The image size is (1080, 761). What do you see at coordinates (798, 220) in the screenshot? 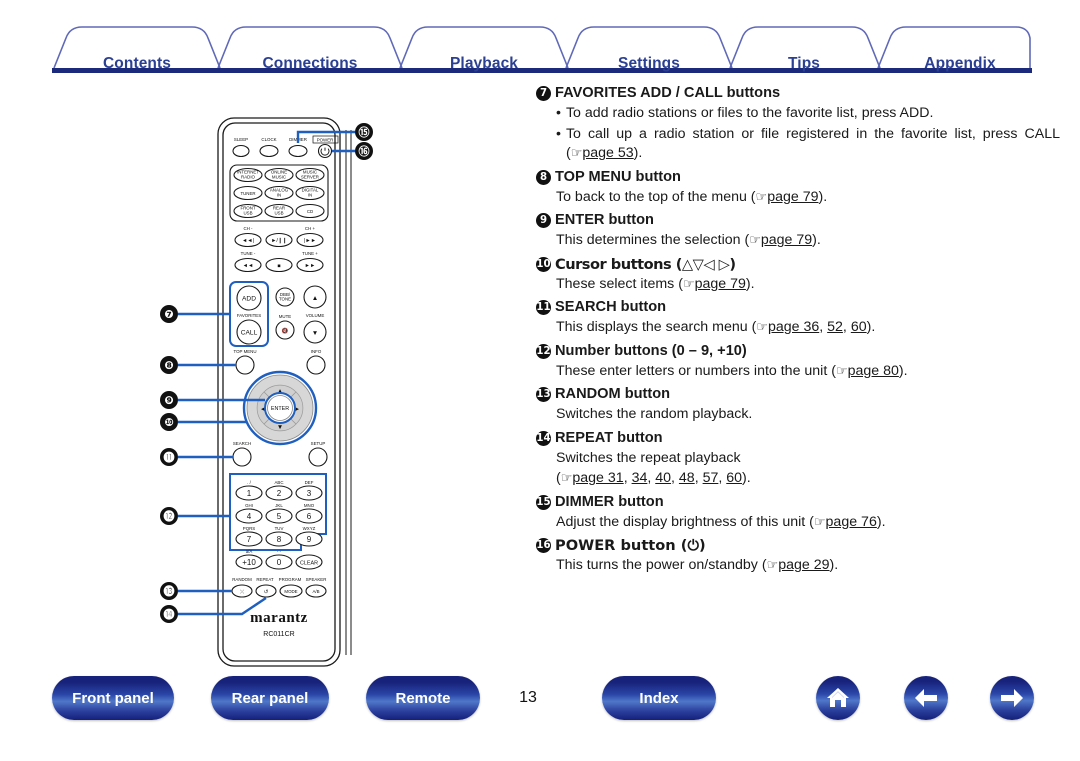
I see `entry-heading: 9 ENTER button` at bounding box center [798, 220].